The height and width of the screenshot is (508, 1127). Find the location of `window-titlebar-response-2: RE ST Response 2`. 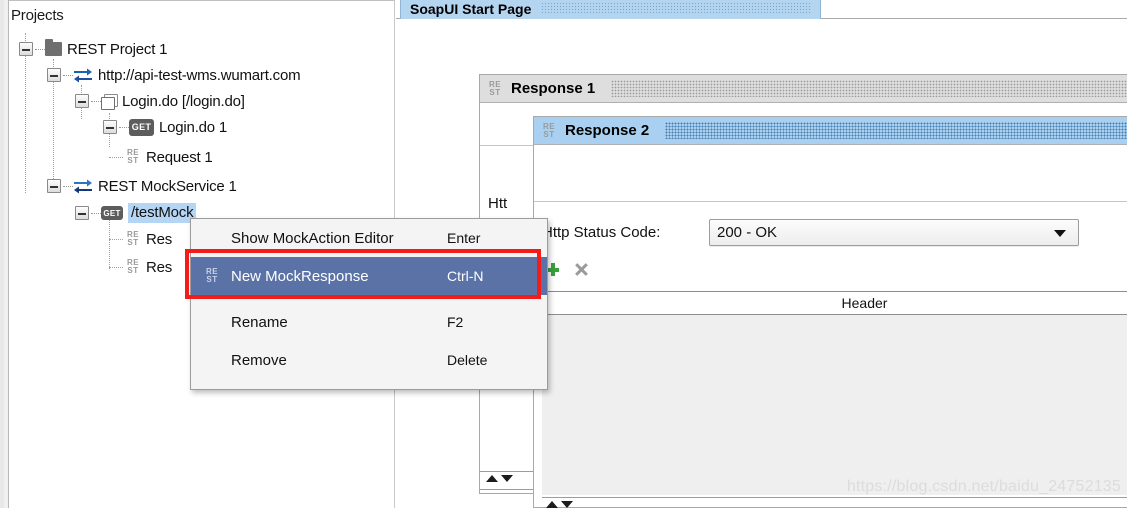

window-titlebar-response-2: RE ST Response 2 is located at coordinates (830, 131).